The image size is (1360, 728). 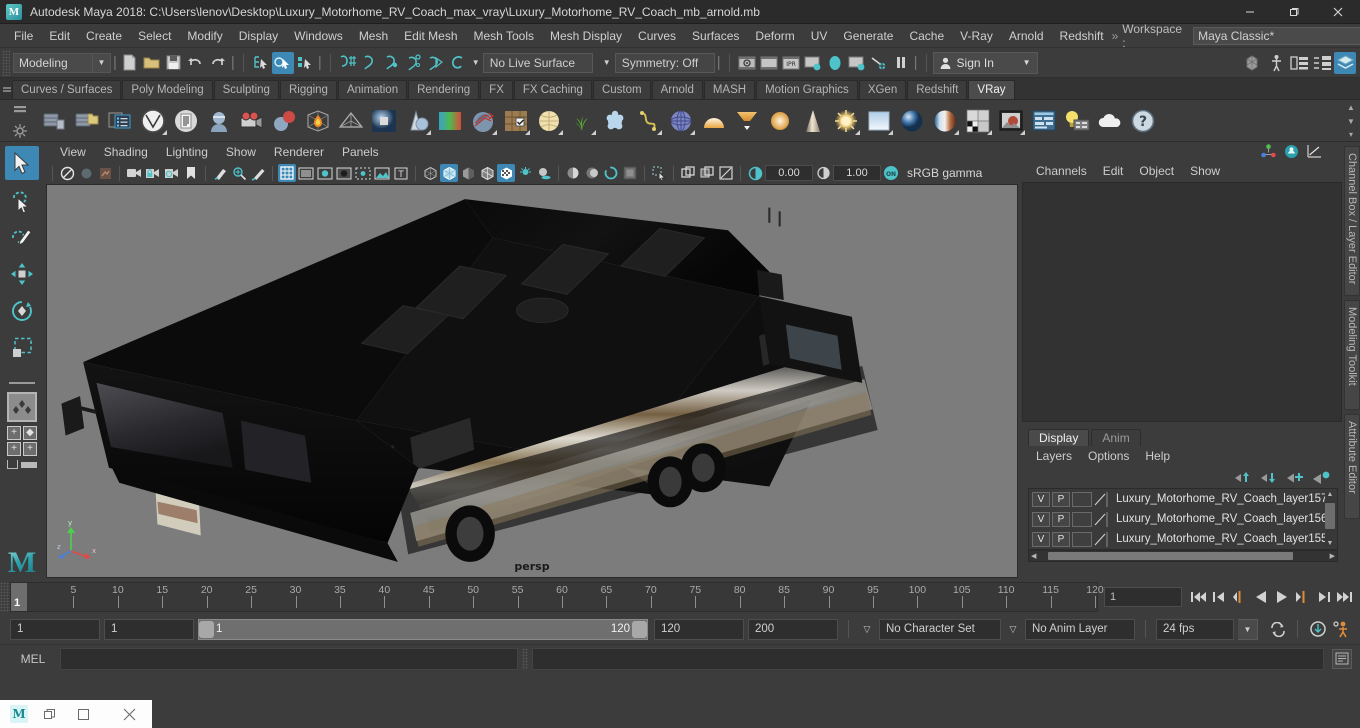 What do you see at coordinates (370, 63) in the screenshot?
I see `snap-to-curve-icon` at bounding box center [370, 63].